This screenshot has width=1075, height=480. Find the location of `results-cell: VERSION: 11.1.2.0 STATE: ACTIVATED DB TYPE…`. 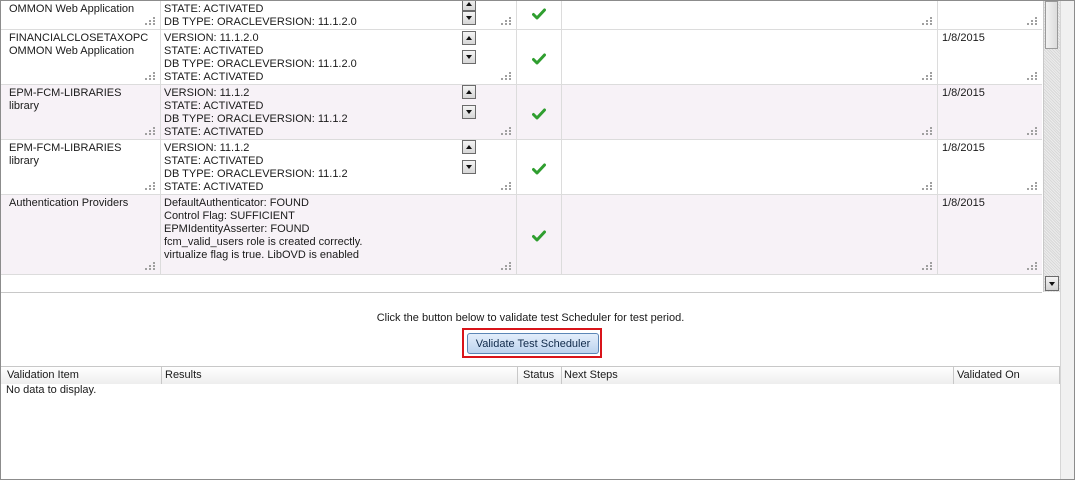

results-cell: VERSION: 11.1.2.0 STATE: ACTIVATED DB TYPE… is located at coordinates (339, 57).